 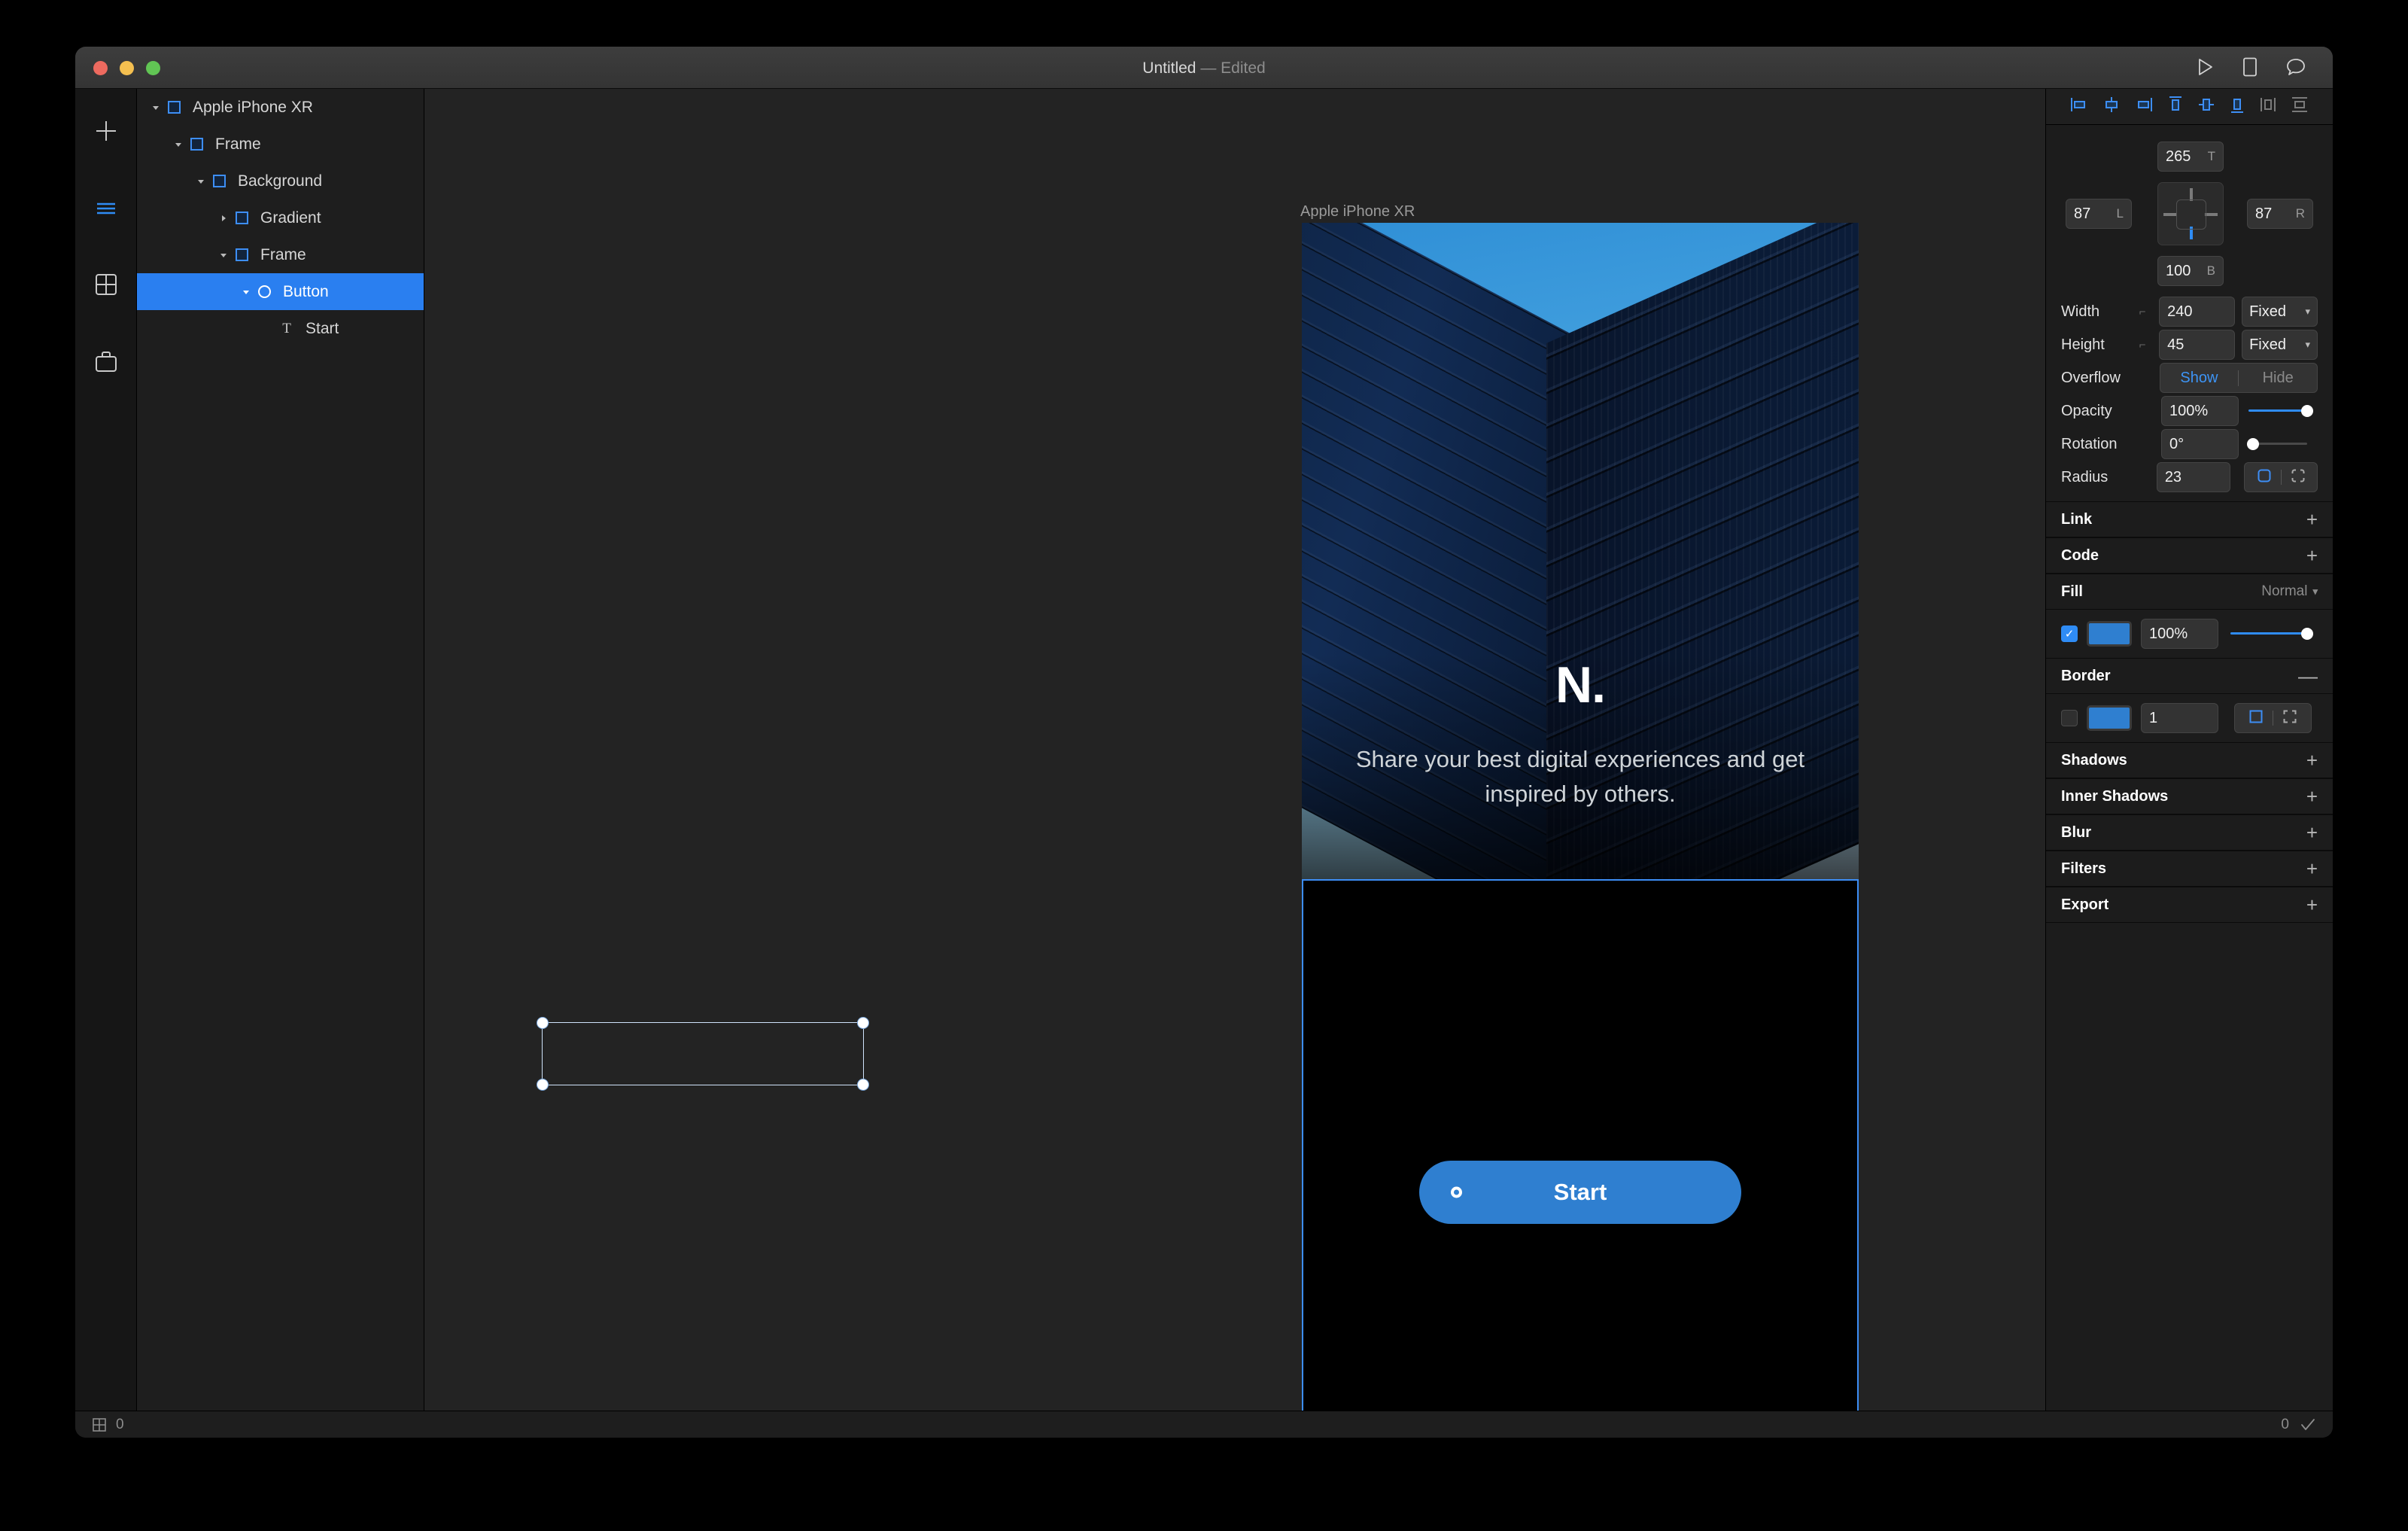 I want to click on border-individual-icon, so click(x=2289, y=718).